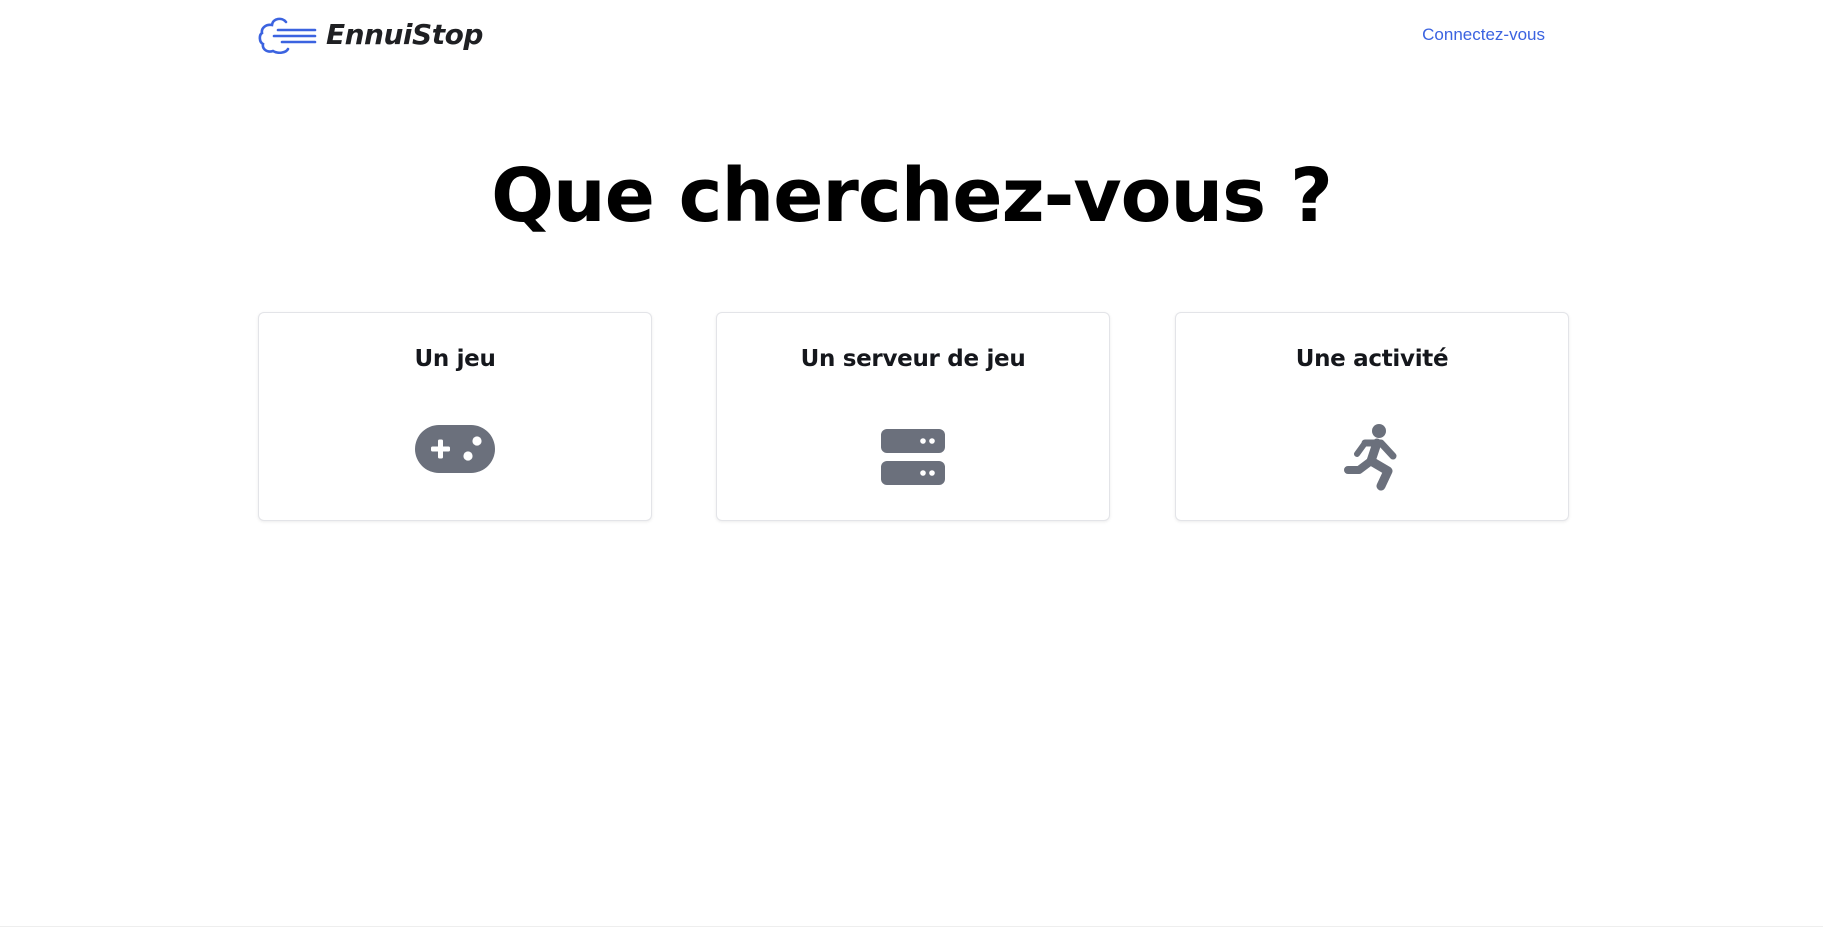  Describe the element at coordinates (911, 926) in the screenshot. I see `footer-divider` at that location.